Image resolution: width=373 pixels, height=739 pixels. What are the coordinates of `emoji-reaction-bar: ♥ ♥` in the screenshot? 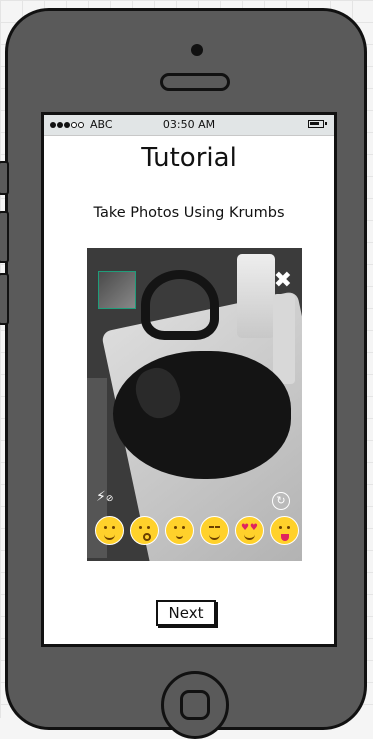 It's located at (197, 532).